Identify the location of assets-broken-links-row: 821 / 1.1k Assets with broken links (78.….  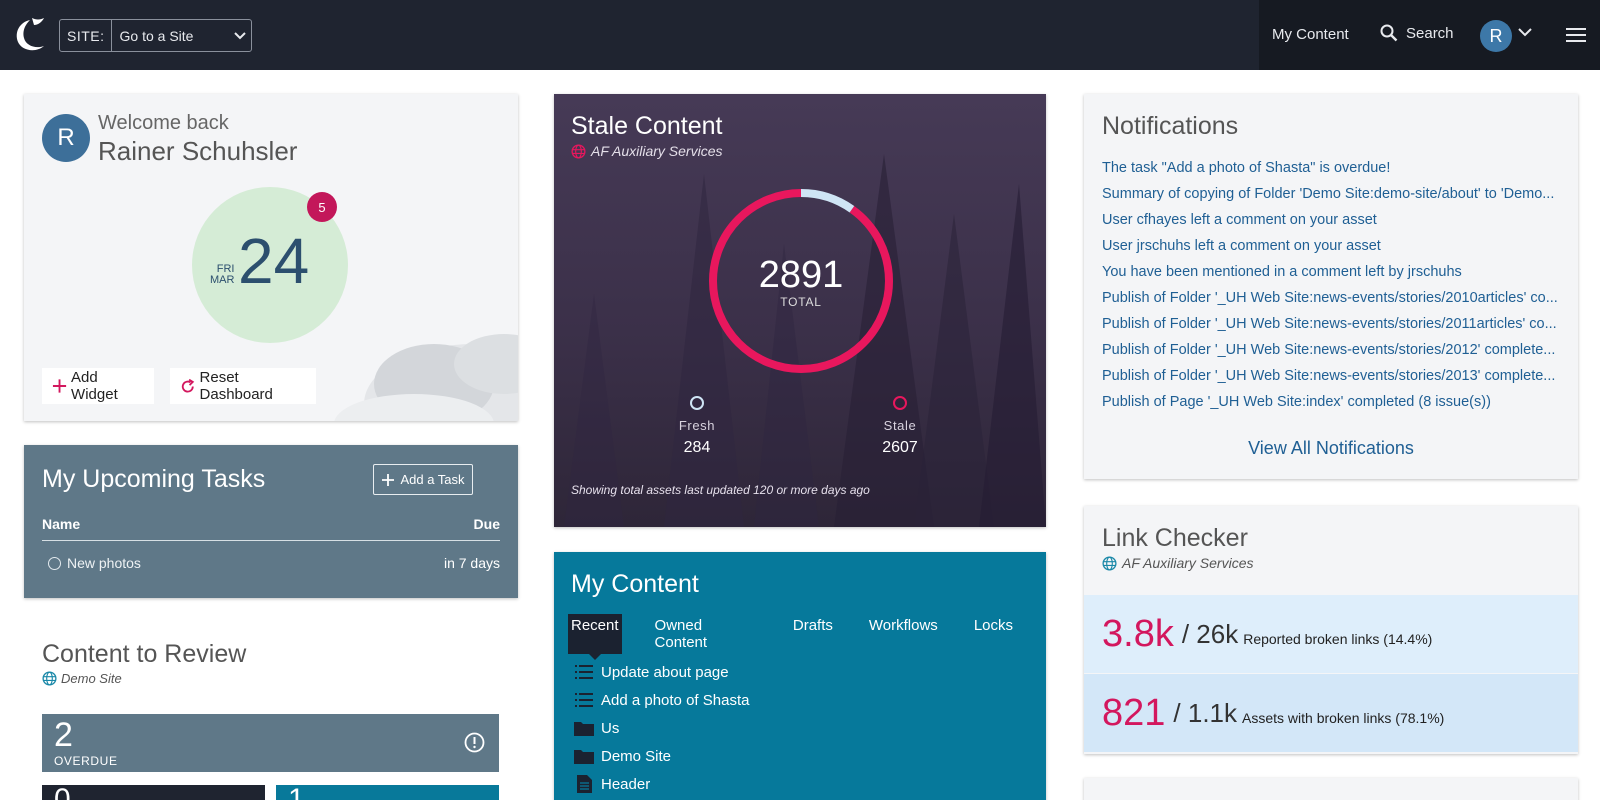
(1331, 713).